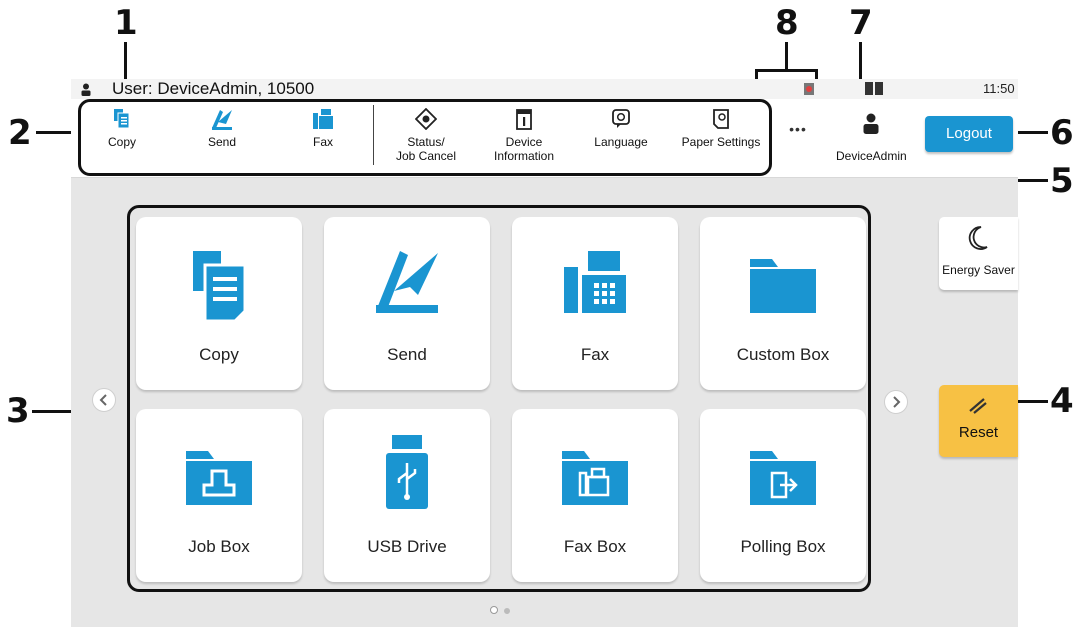  Describe the element at coordinates (871, 138) in the screenshot. I see `account-button: DeviceAdmin` at that location.